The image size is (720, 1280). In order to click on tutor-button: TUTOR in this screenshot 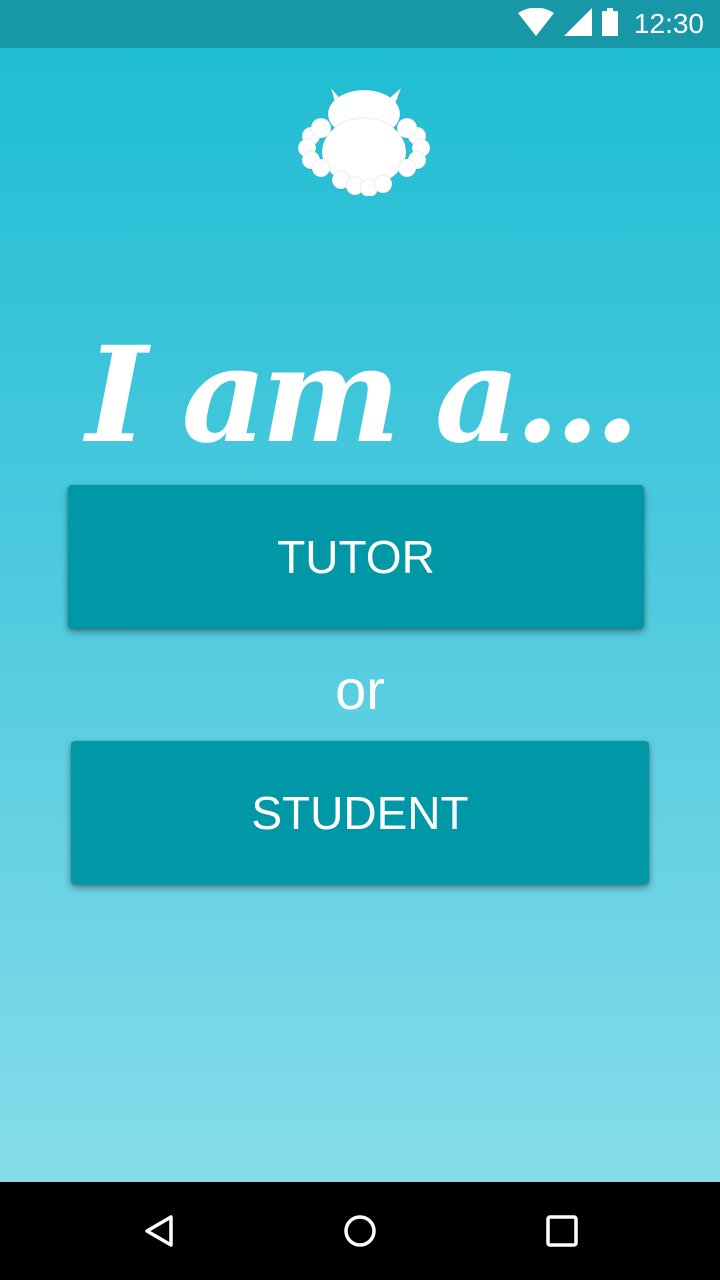, I will do `click(356, 556)`.